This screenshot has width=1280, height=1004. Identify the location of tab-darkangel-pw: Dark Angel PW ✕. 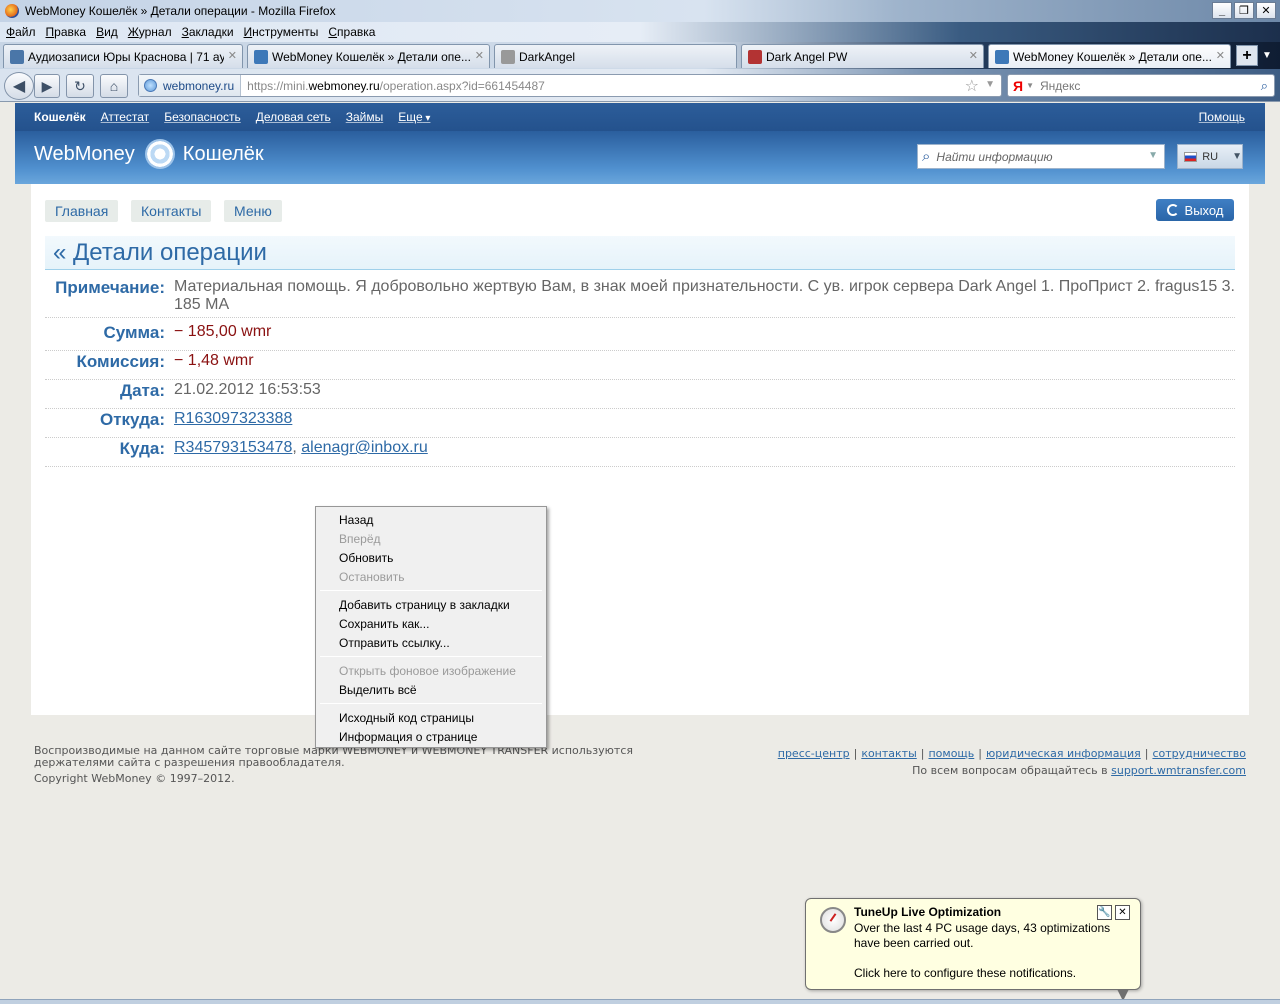
(862, 56).